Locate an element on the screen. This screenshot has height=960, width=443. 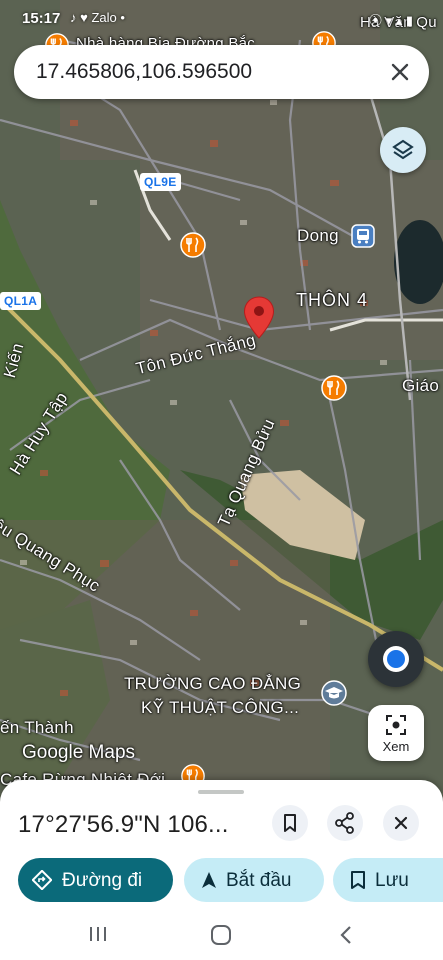
recent-apps-icon is located at coordinates (98, 934).